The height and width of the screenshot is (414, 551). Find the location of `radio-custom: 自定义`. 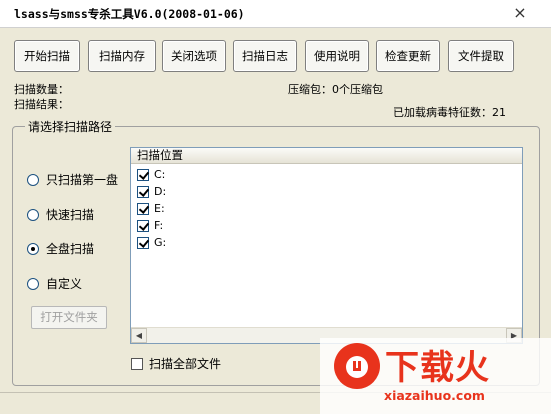

radio-custom: 自定义 is located at coordinates (54, 283).